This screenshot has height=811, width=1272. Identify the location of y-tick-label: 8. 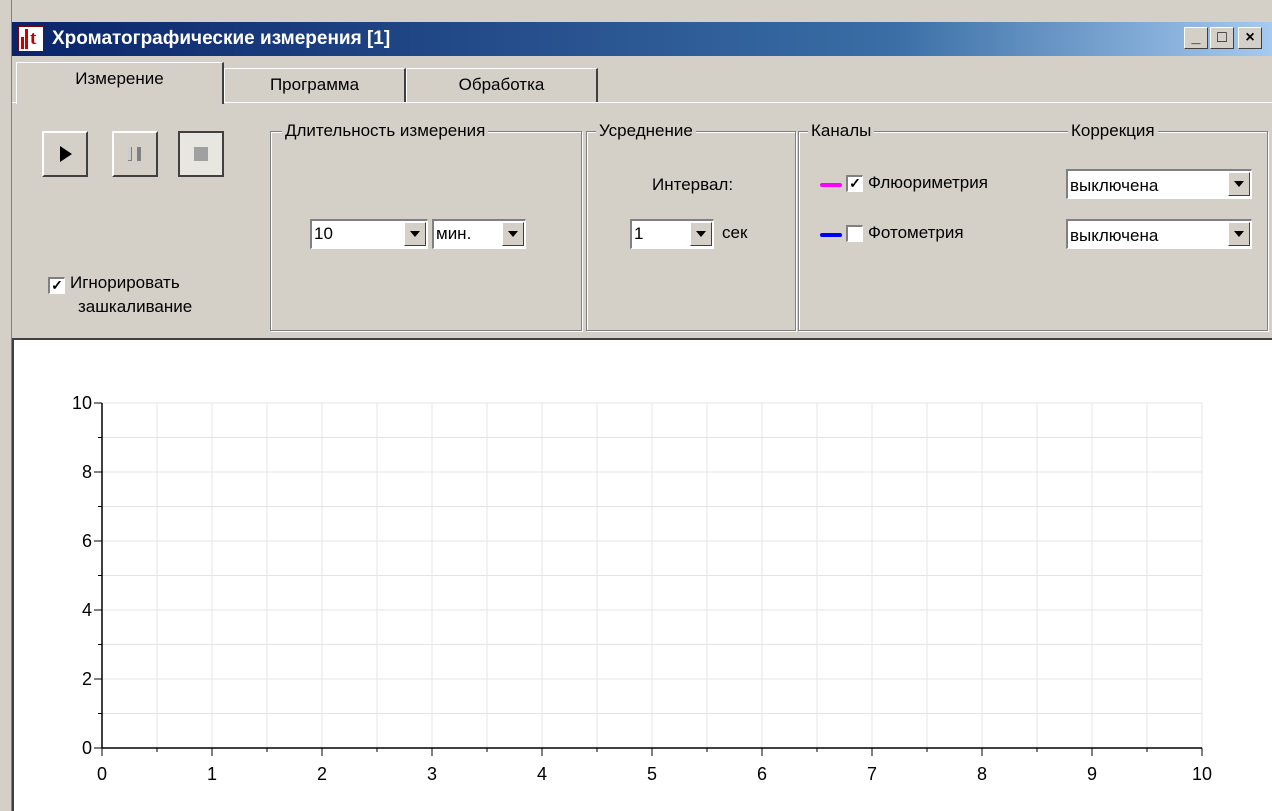
(87, 472).